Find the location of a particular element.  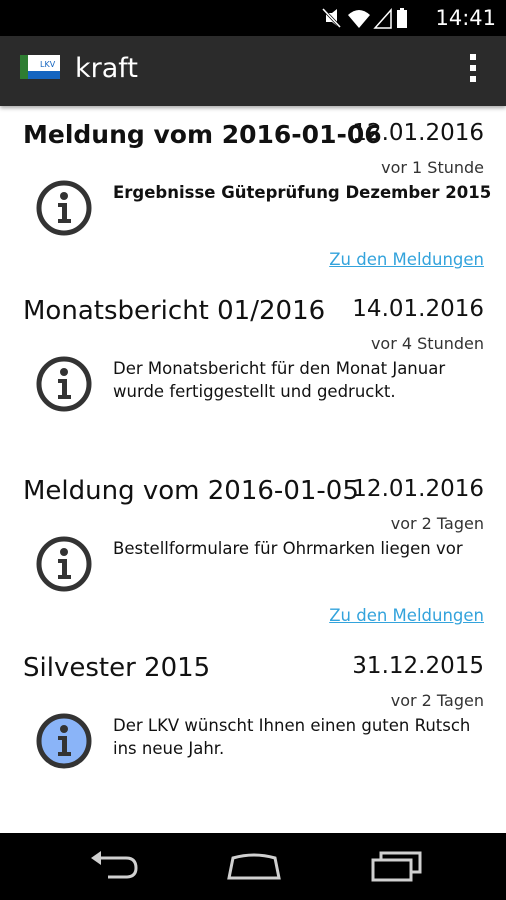

app-bar: LKV kraft is located at coordinates (253, 71).